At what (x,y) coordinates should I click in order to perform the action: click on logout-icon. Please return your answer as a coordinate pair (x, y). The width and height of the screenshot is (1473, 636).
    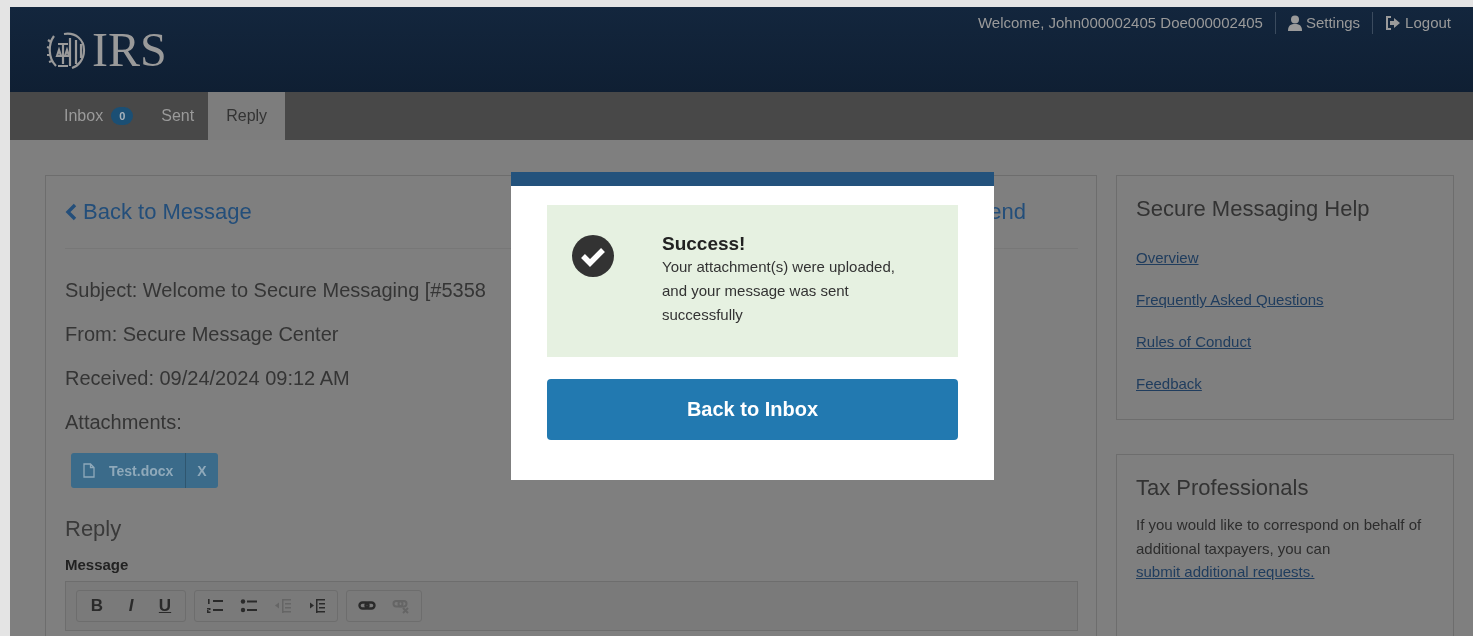
    Looking at the image, I should click on (1393, 23).